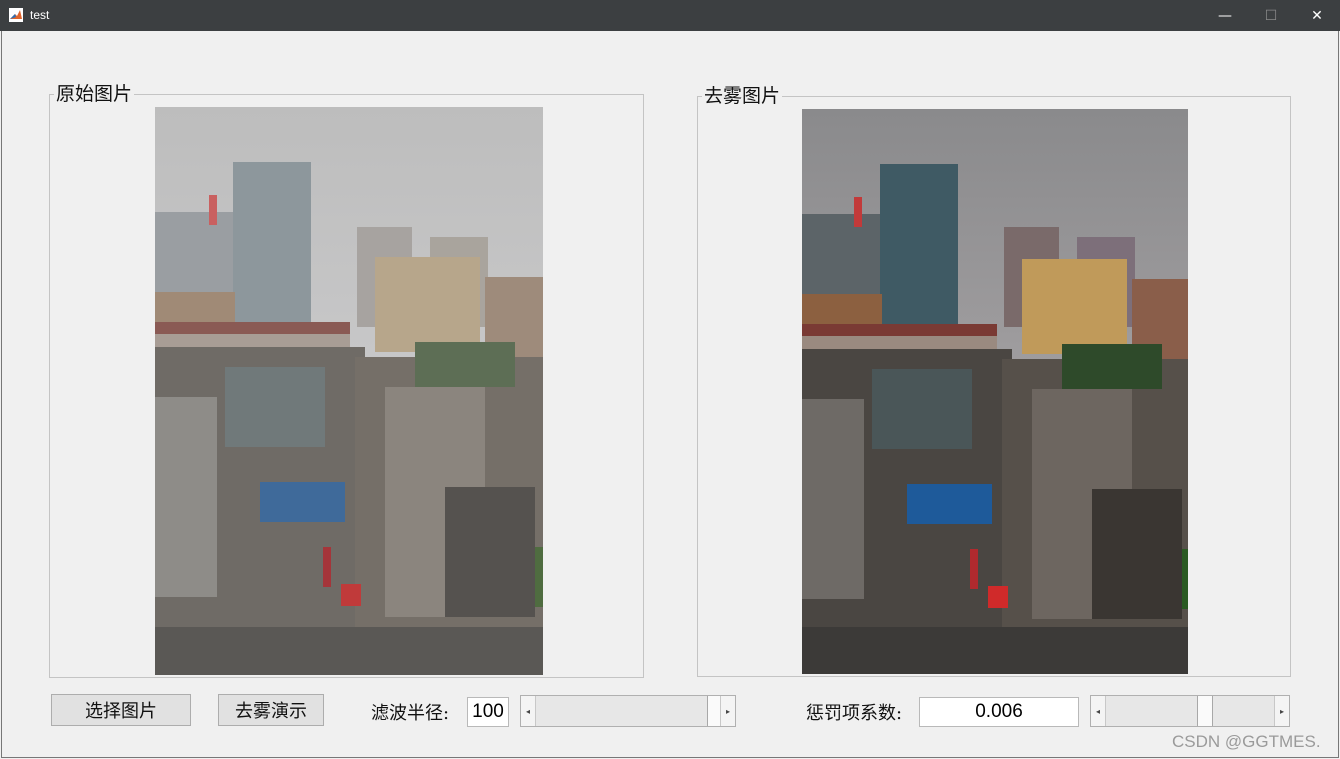  I want to click on title-bar: test — ☐ ✕, so click(670, 15).